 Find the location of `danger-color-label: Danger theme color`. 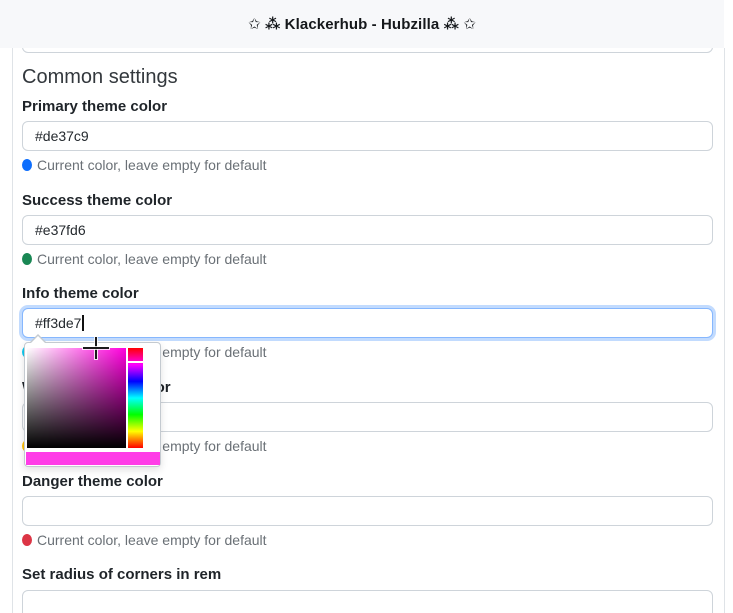

danger-color-label: Danger theme color is located at coordinates (92, 481).